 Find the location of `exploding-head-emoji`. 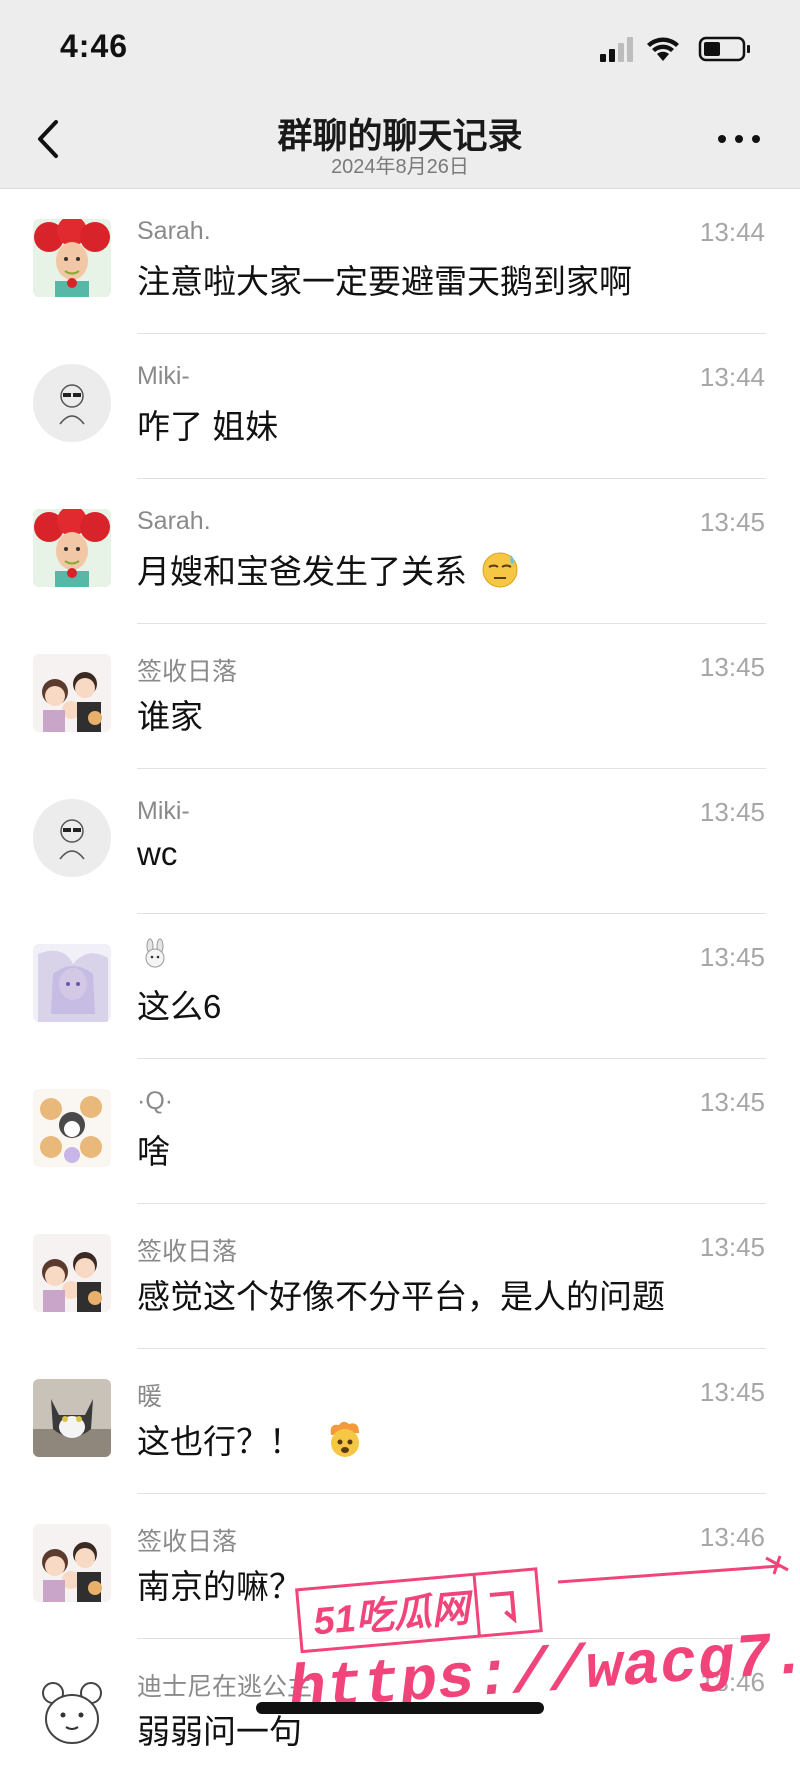

exploding-head-emoji is located at coordinates (345, 1439).